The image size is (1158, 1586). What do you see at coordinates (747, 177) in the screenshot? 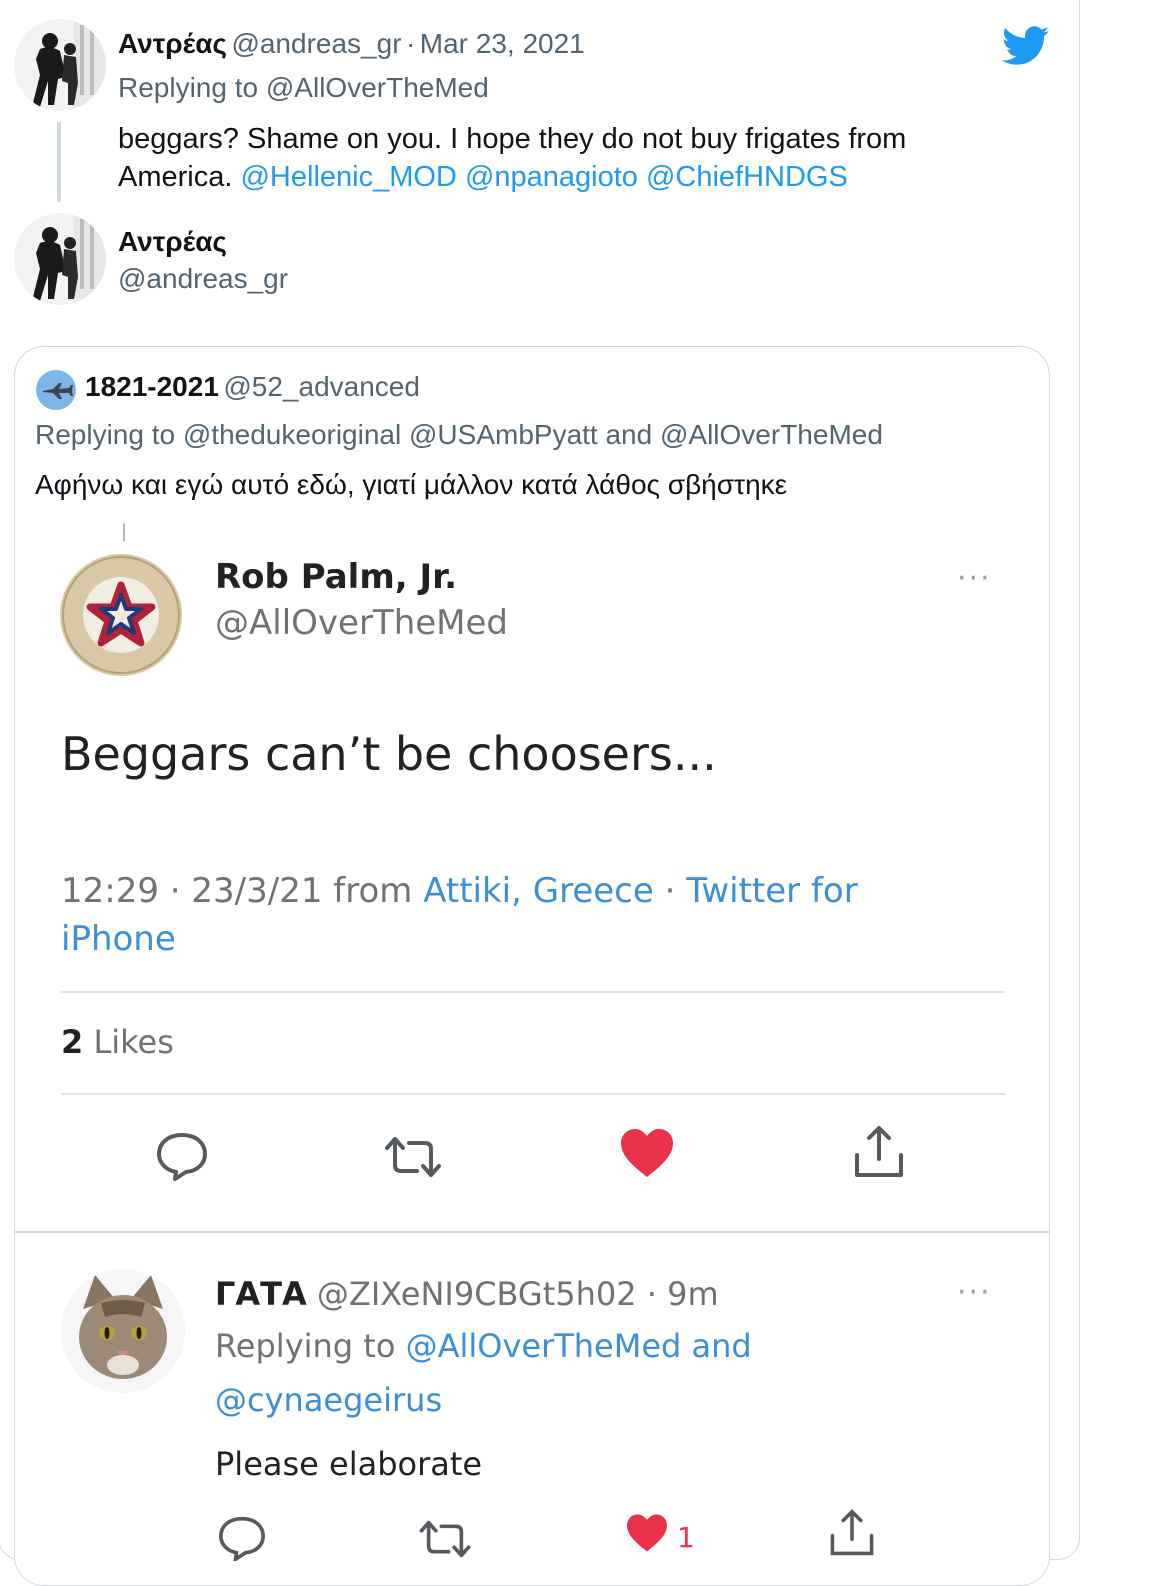
I see `mention-link: @ChiefHNDGS` at bounding box center [747, 177].